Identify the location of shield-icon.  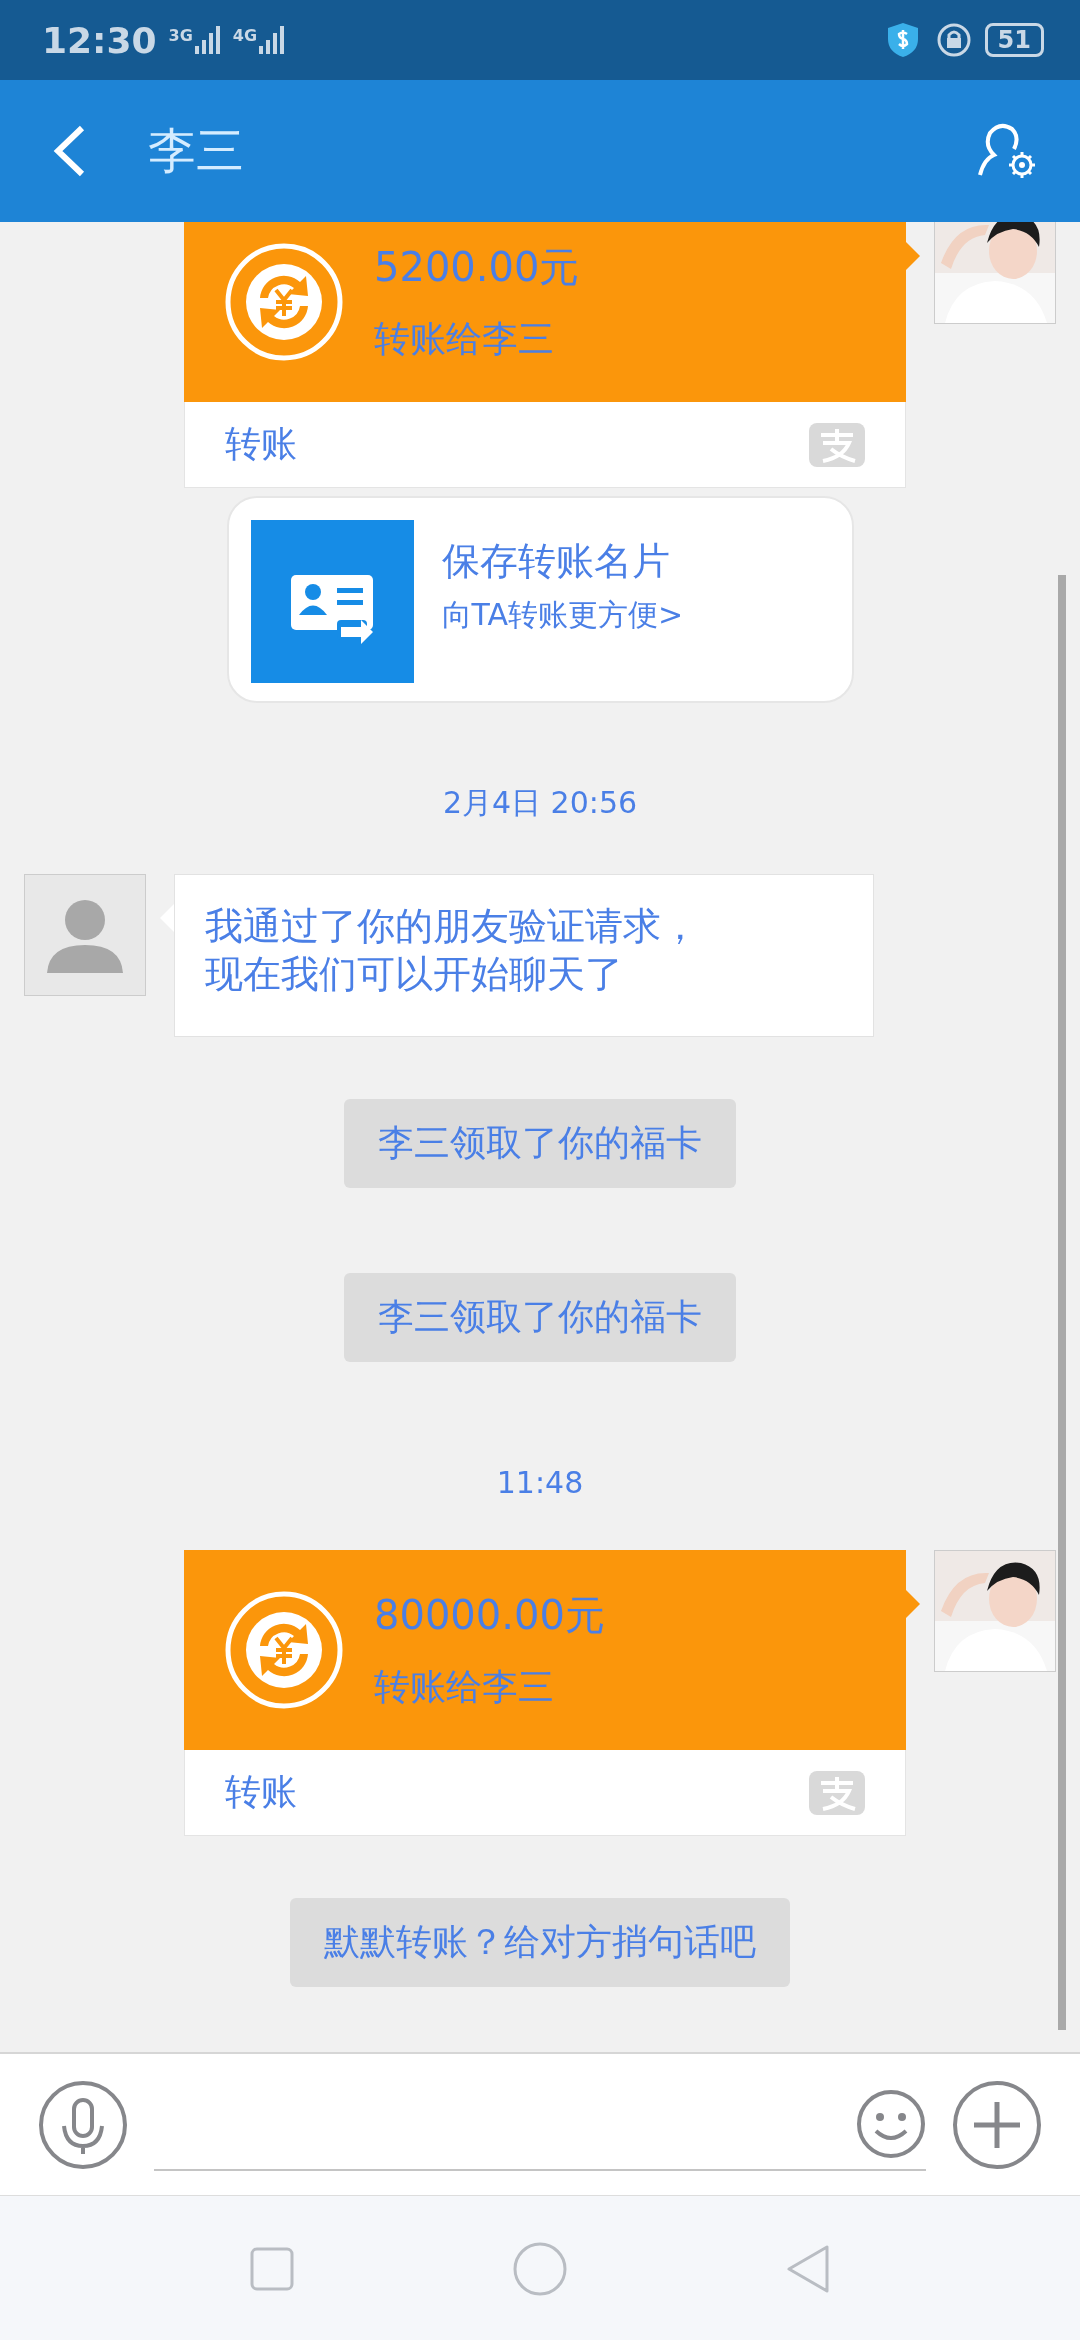
(902, 40).